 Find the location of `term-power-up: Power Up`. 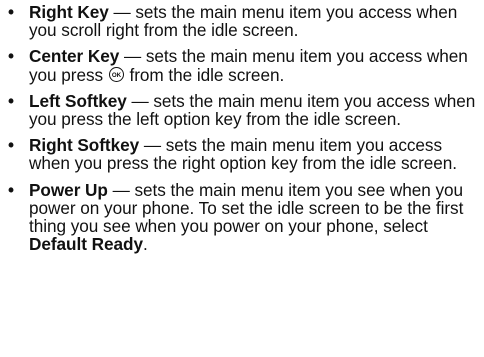

term-power-up: Power Up is located at coordinates (68, 189).